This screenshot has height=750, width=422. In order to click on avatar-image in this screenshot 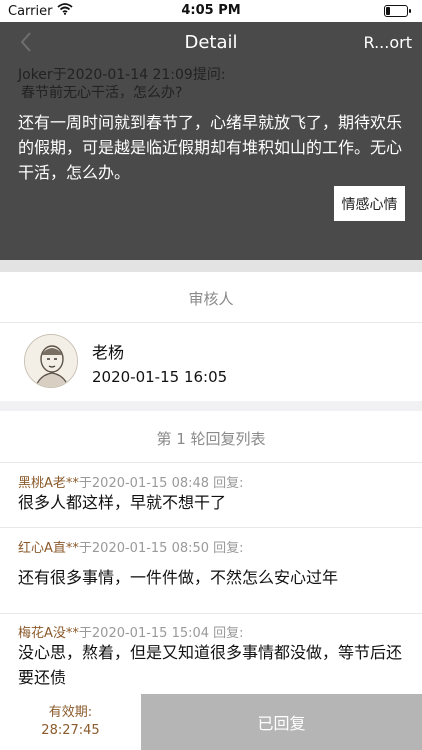, I will do `click(51, 361)`.